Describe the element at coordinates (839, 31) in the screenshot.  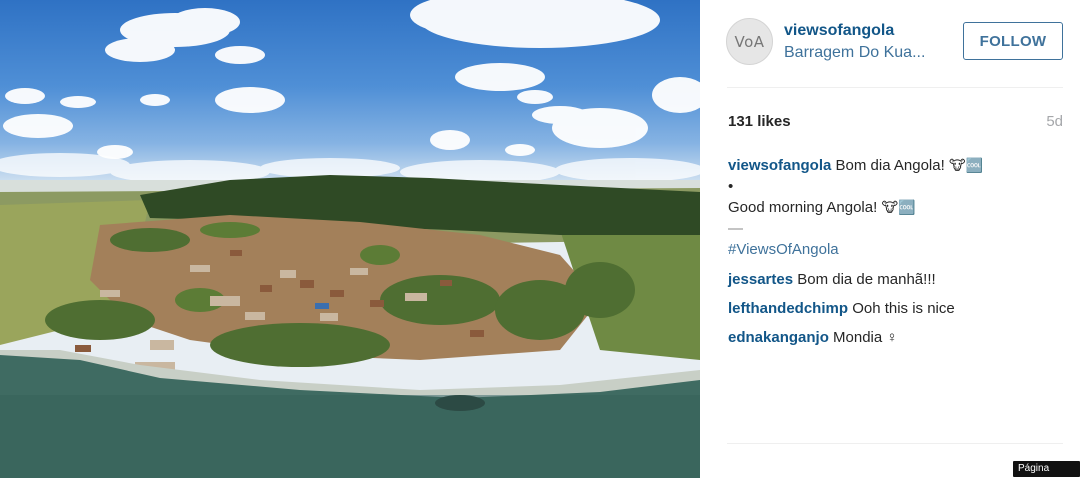
I see `post-username-link: viewsofangola` at that location.